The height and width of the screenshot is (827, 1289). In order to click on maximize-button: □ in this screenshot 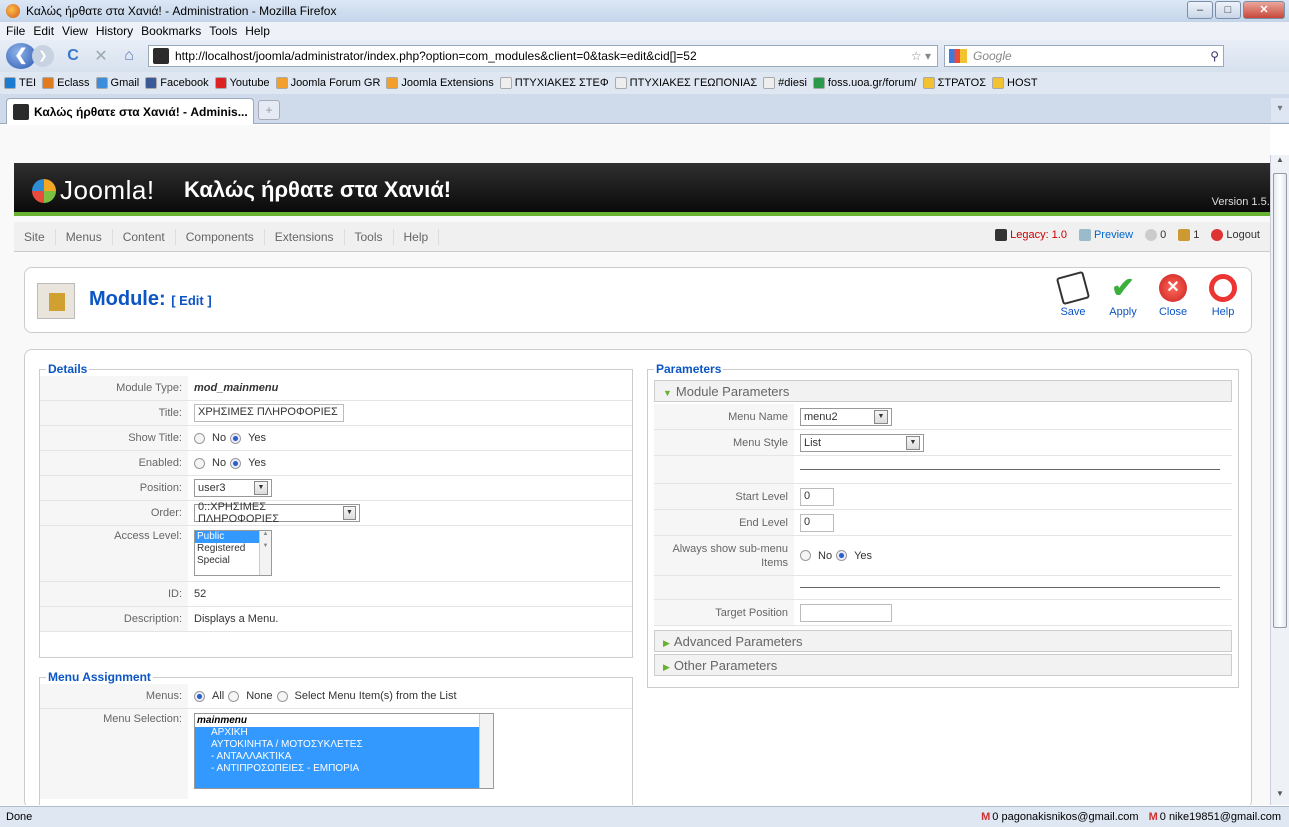, I will do `click(1228, 10)`.